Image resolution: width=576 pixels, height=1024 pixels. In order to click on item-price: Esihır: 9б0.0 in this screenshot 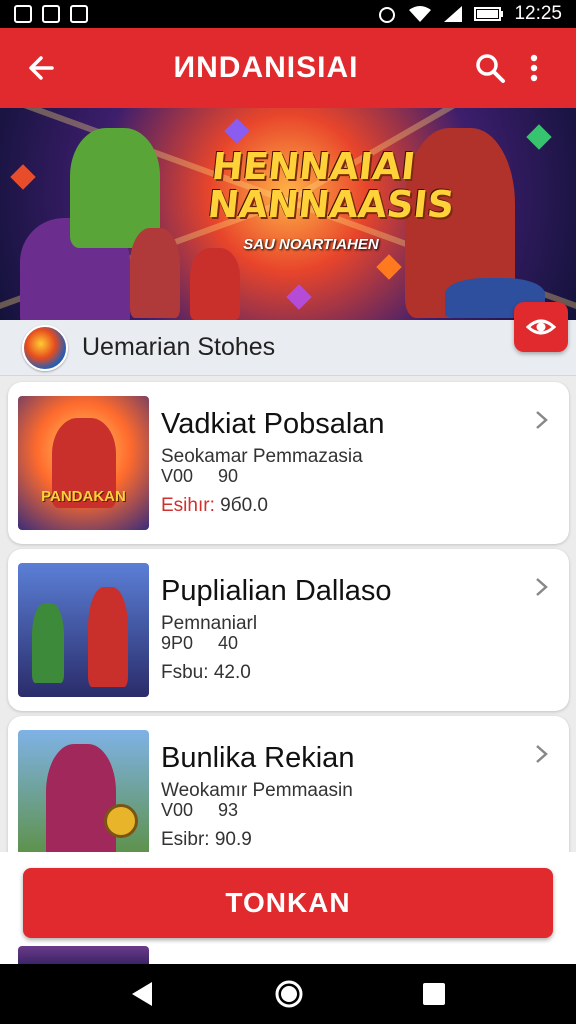, I will do `click(214, 506)`.